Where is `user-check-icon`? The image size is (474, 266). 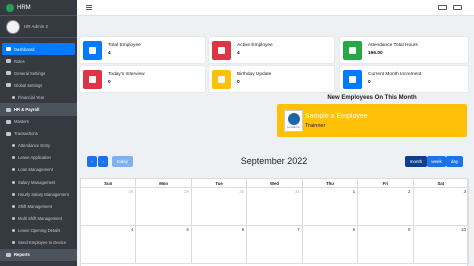
user-check-icon is located at coordinates (221, 50).